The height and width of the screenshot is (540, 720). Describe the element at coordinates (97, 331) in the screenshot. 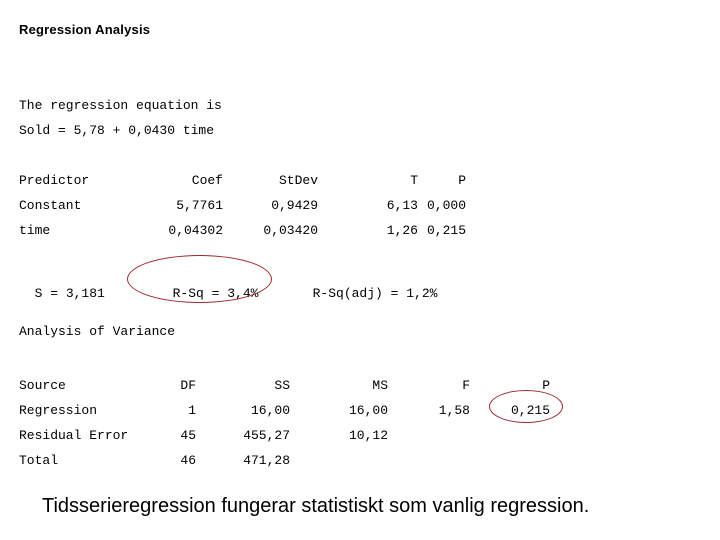

I see `anova-heading: Analysis of Variance` at that location.